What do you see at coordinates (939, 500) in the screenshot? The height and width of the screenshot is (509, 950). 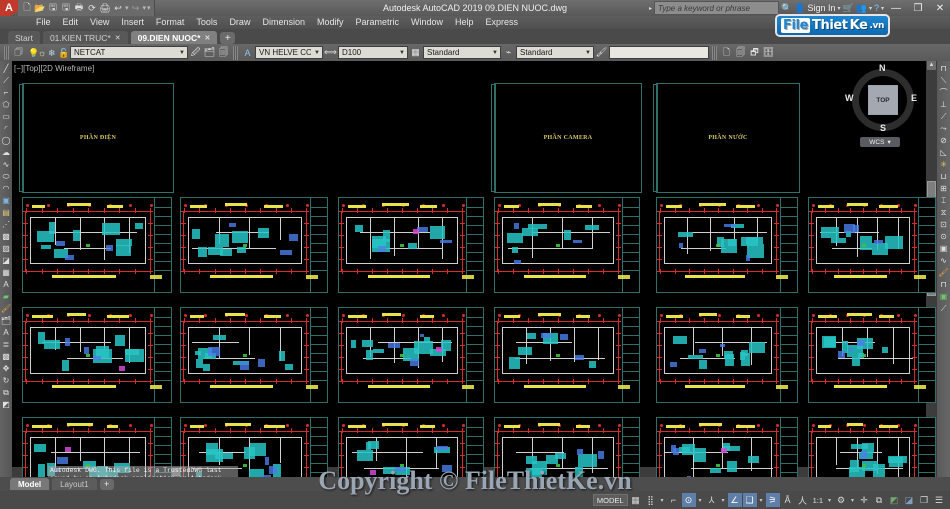 I see `customization-icon: ☰` at bounding box center [939, 500].